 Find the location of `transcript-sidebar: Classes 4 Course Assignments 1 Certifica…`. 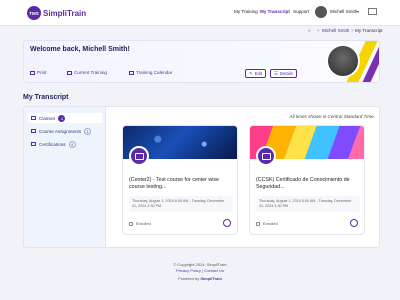

transcript-sidebar: Classes 4 Course Assignments 1 Certifica… is located at coordinates (65, 177).